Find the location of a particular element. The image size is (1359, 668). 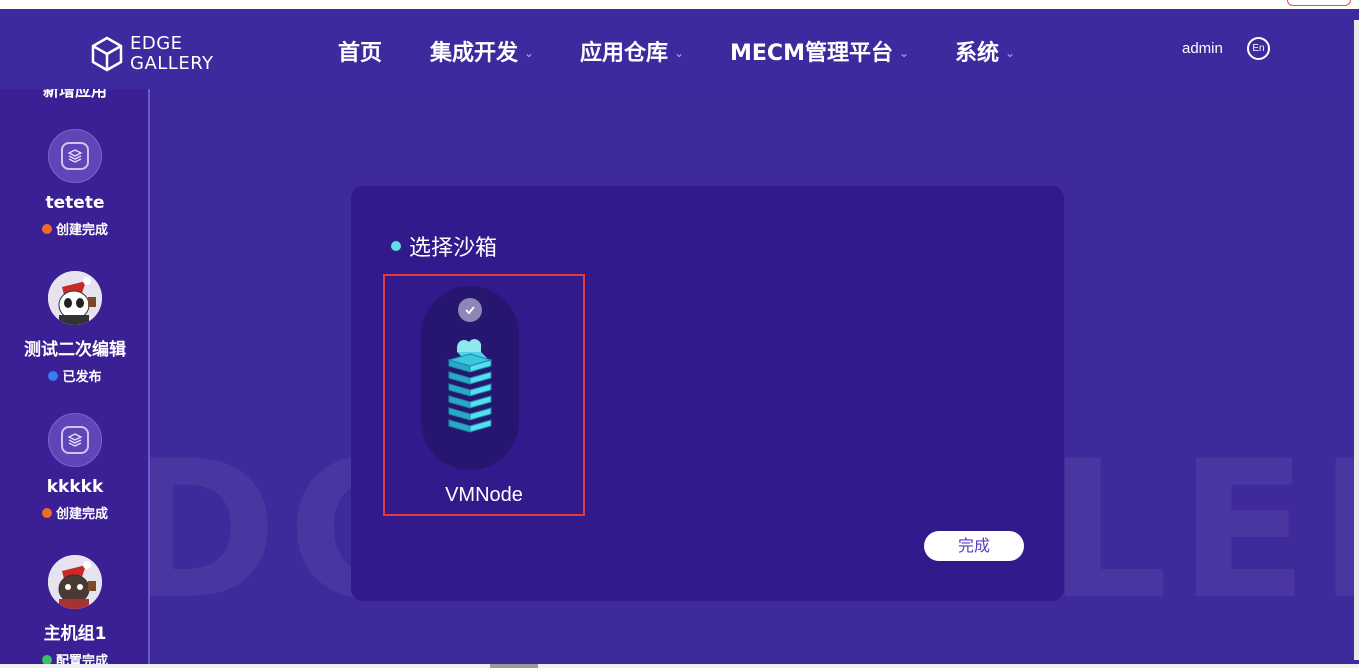

user-menu: admin is located at coordinates (1202, 48).